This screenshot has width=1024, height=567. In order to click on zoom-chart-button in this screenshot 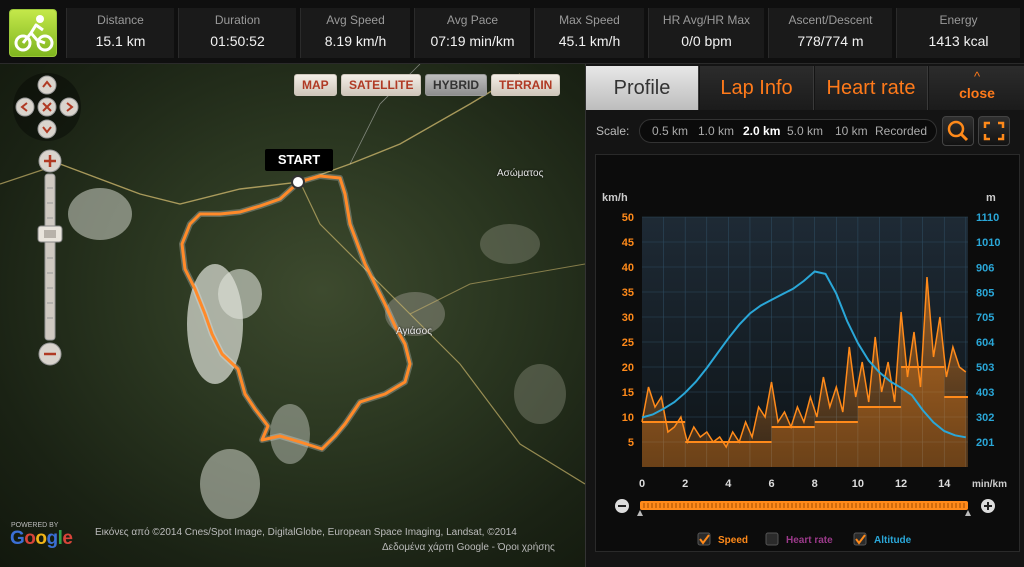, I will do `click(958, 131)`.